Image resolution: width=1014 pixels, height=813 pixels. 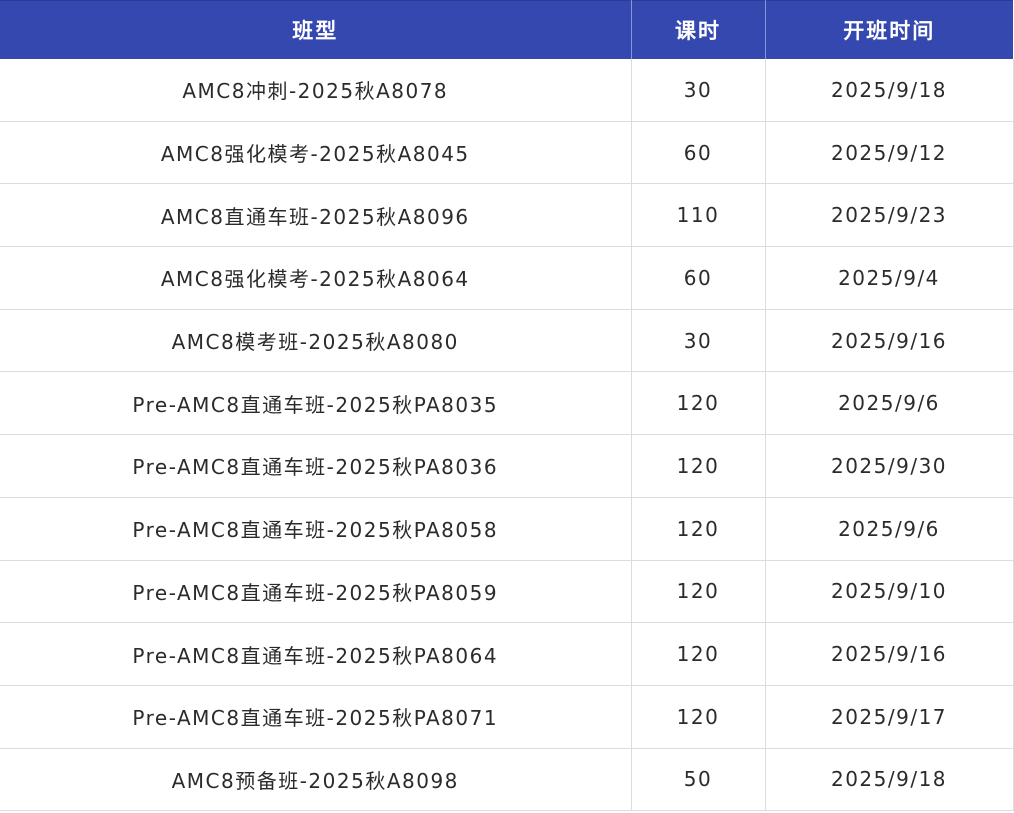 I want to click on table-row: Pre-AMC8直通车班-2025秋PA8036 120 2025/9/30, so click(x=507, y=466).